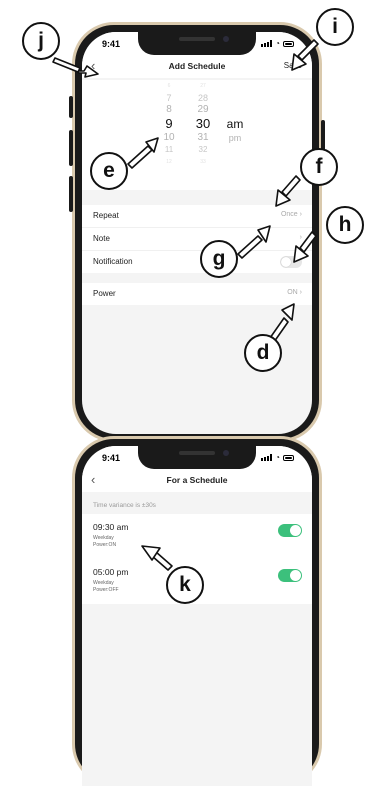  I want to click on power-label: Power, so click(104, 293).